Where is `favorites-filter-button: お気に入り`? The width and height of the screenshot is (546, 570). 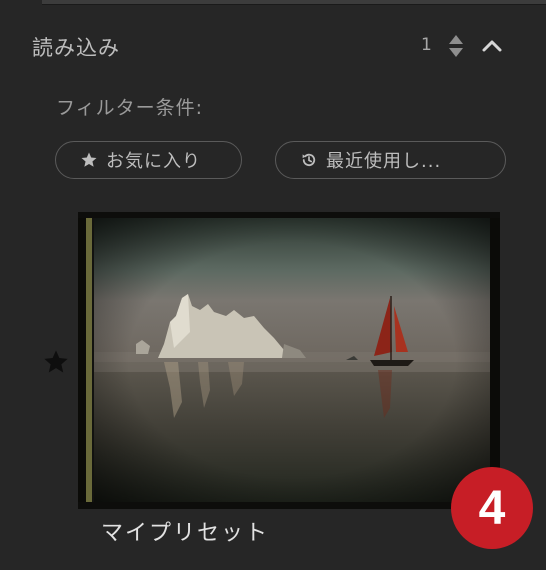
favorites-filter-button: お気に入り is located at coordinates (148, 160).